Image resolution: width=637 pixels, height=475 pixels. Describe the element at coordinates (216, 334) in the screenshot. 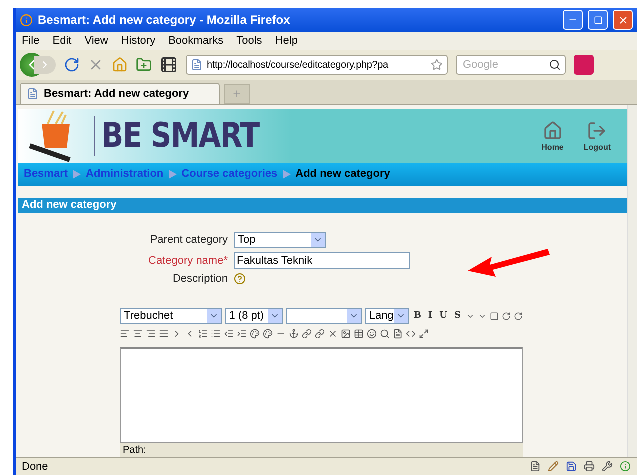

I see `bullet-list-icon` at that location.